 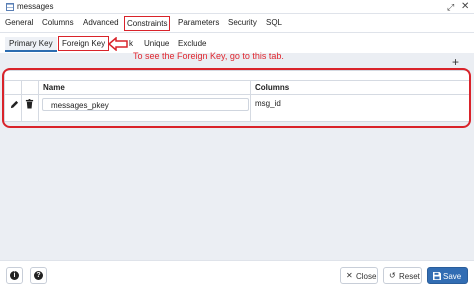 I want to click on info-button: i, so click(x=14, y=275).